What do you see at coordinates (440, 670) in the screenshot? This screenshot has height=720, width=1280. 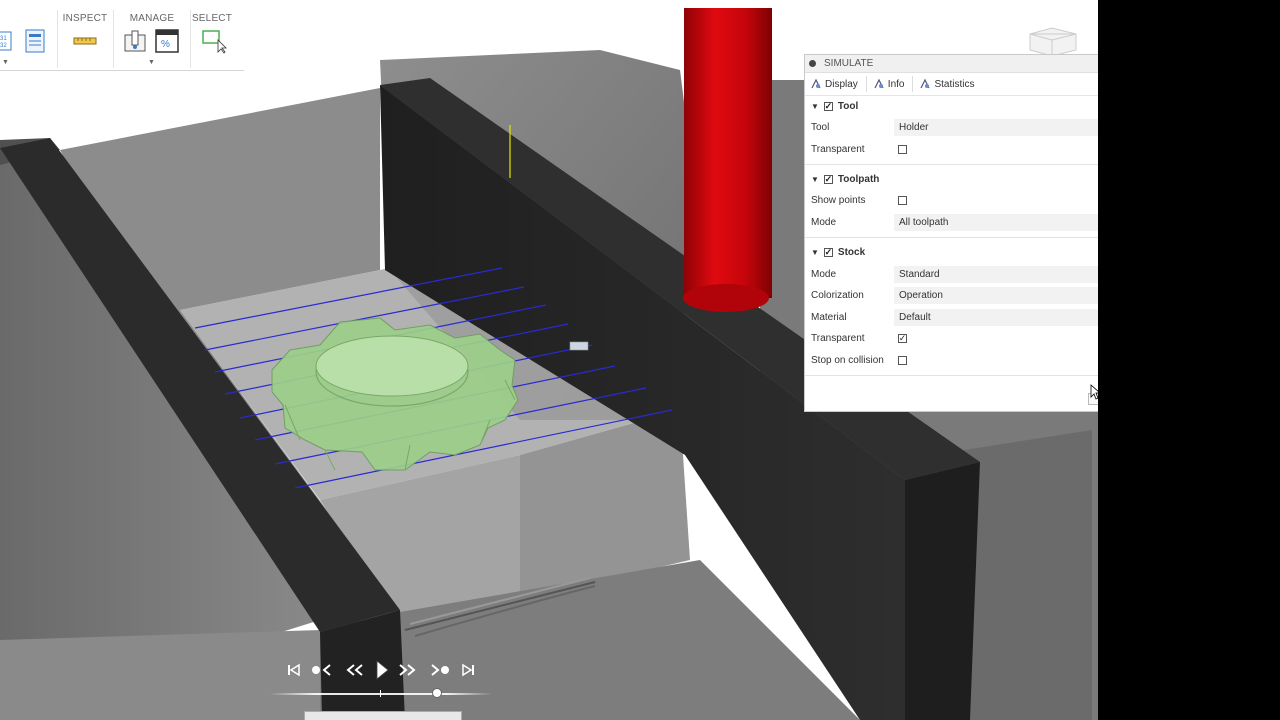 I see `next-operation-icon` at bounding box center [440, 670].